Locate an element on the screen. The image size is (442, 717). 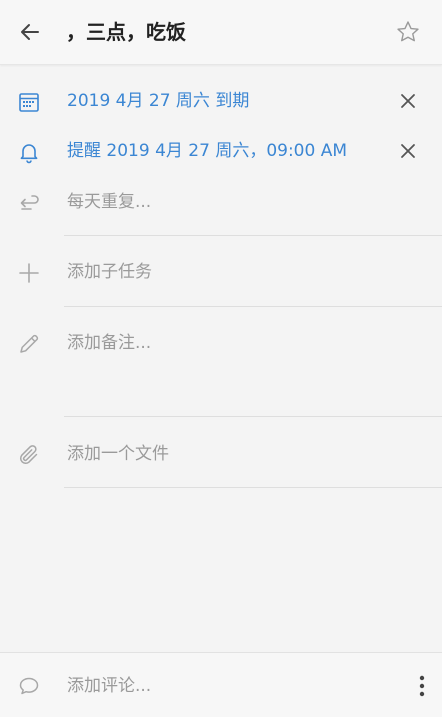
due-date-row: 2019 4月 27 周六 到期 is located at coordinates (221, 101).